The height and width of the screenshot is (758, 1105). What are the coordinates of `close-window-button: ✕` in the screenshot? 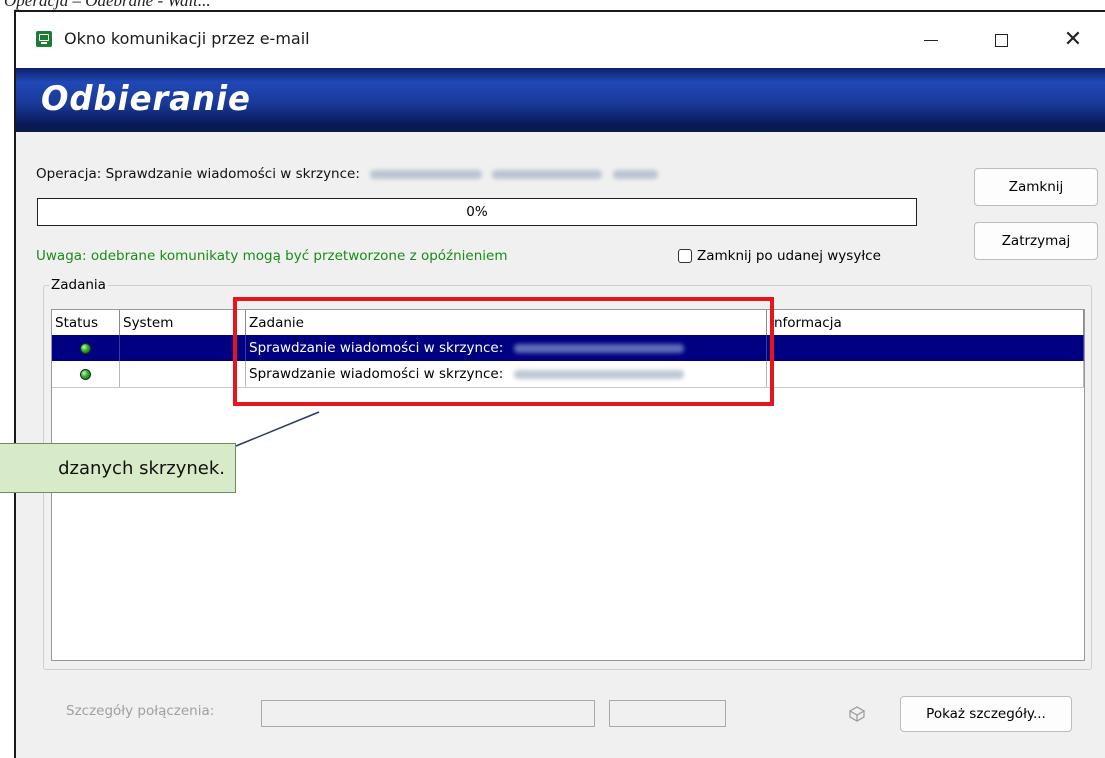 It's located at (1073, 40).